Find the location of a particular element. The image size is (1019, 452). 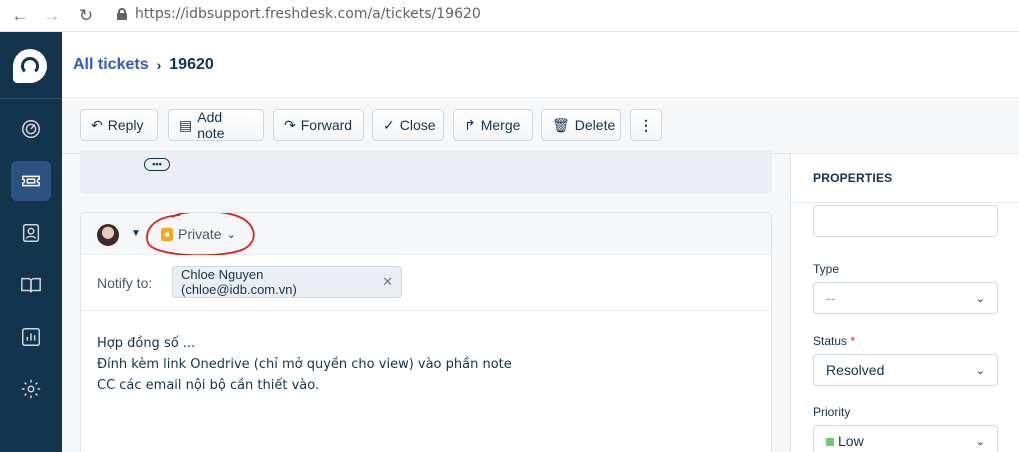

dashboard-icon is located at coordinates (31, 129).